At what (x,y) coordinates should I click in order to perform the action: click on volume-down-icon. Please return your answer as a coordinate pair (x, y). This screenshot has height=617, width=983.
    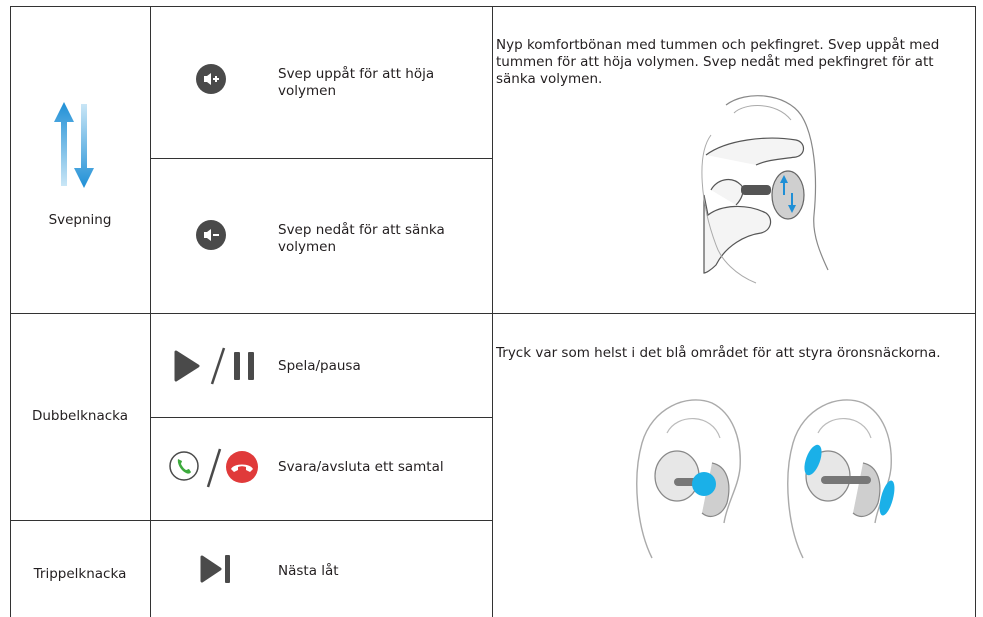
    Looking at the image, I should click on (211, 235).